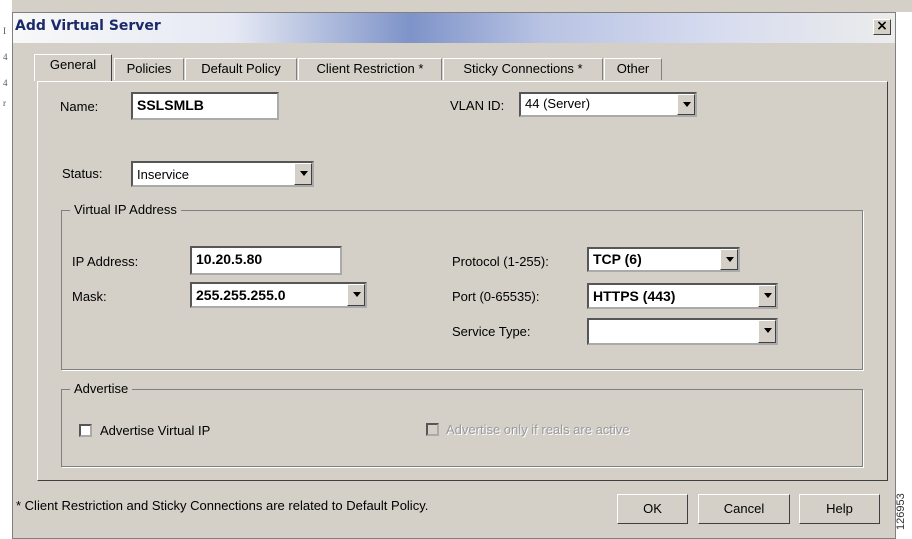 The width and height of the screenshot is (912, 539). Describe the element at coordinates (682, 331) in the screenshot. I see `service-type-dropdown` at that location.